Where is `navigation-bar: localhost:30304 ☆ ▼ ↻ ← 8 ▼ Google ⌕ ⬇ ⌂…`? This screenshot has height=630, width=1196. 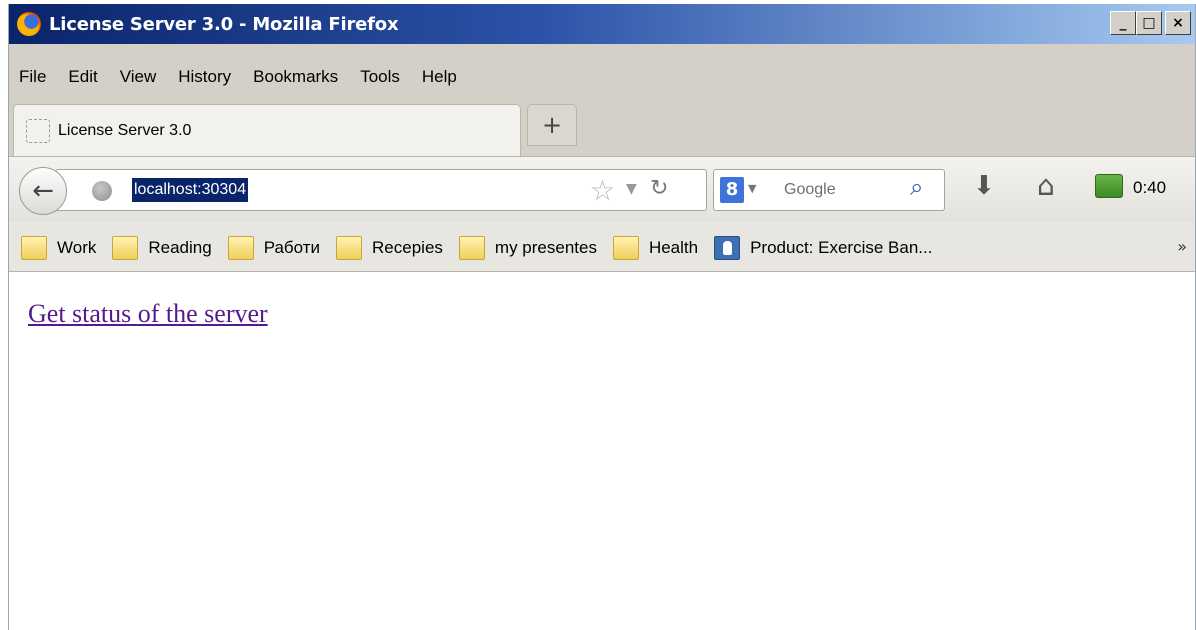
navigation-bar: localhost:30304 ☆ ▼ ↻ ← 8 ▼ Google ⌕ ⬇ ⌂… is located at coordinates (602, 189).